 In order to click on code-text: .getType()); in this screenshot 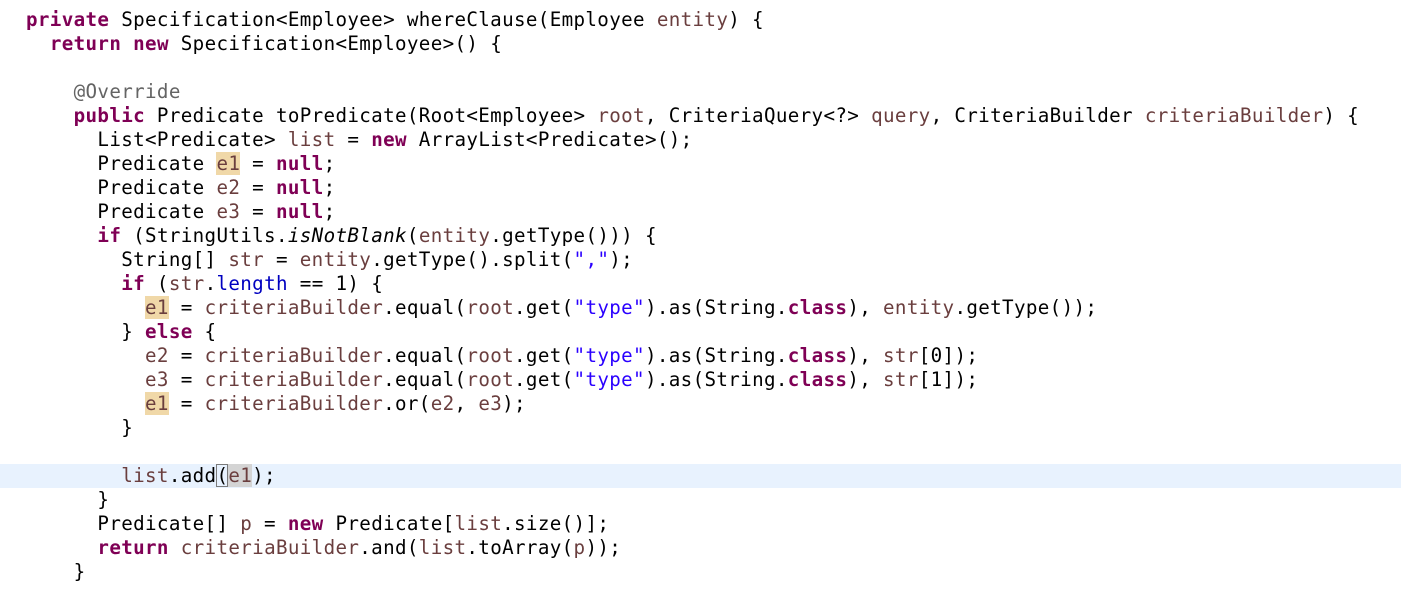, I will do `click(1026, 307)`.